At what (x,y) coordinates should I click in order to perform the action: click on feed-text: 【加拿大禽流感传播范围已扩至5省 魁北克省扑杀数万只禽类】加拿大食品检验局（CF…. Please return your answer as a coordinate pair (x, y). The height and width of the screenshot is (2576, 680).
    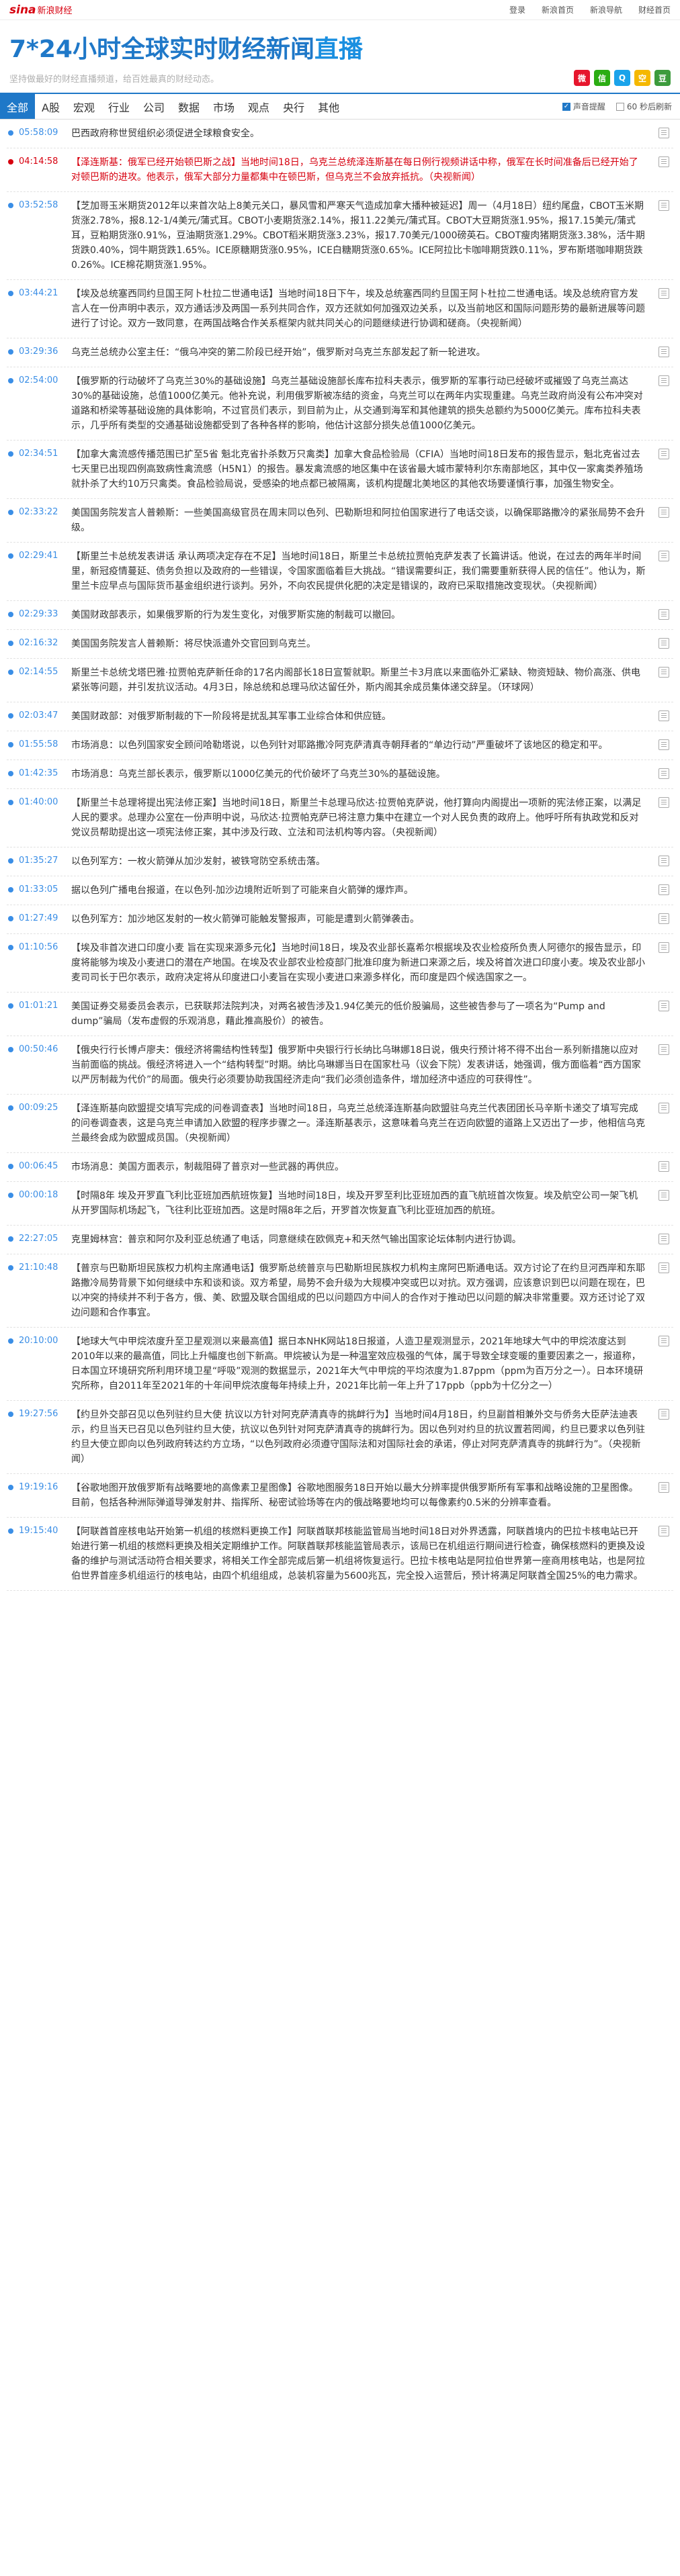
    Looking at the image, I should click on (357, 469).